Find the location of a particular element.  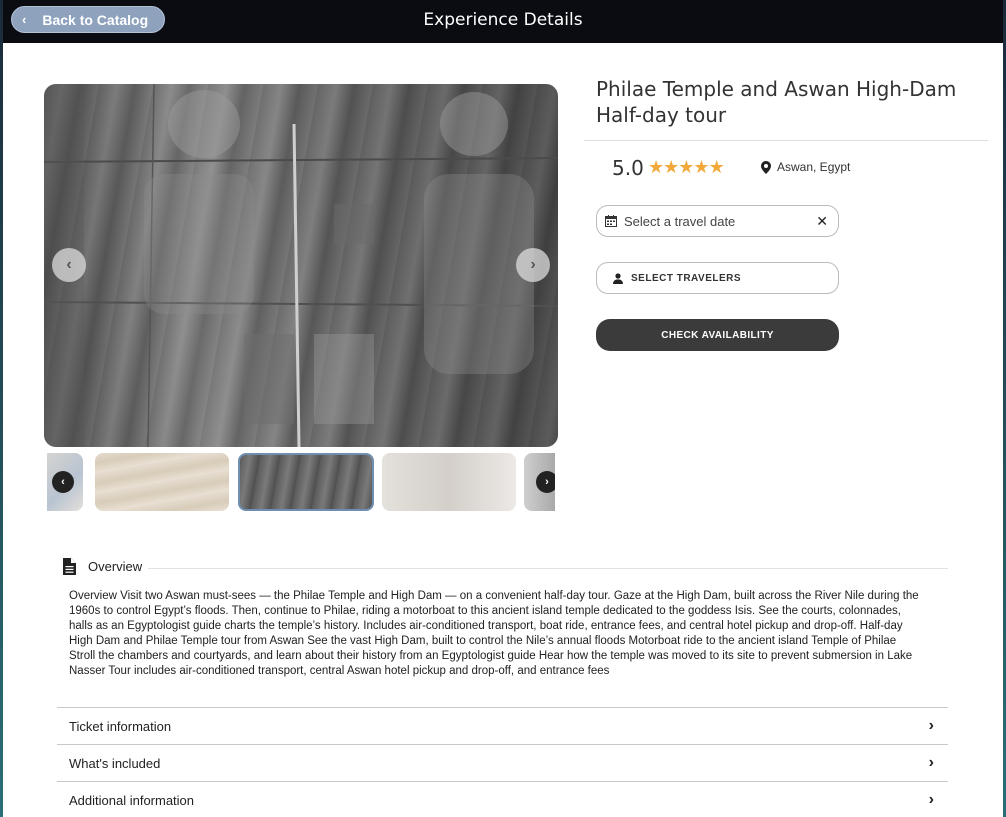

additional-information-accordion: Additional information › is located at coordinates (502, 799).